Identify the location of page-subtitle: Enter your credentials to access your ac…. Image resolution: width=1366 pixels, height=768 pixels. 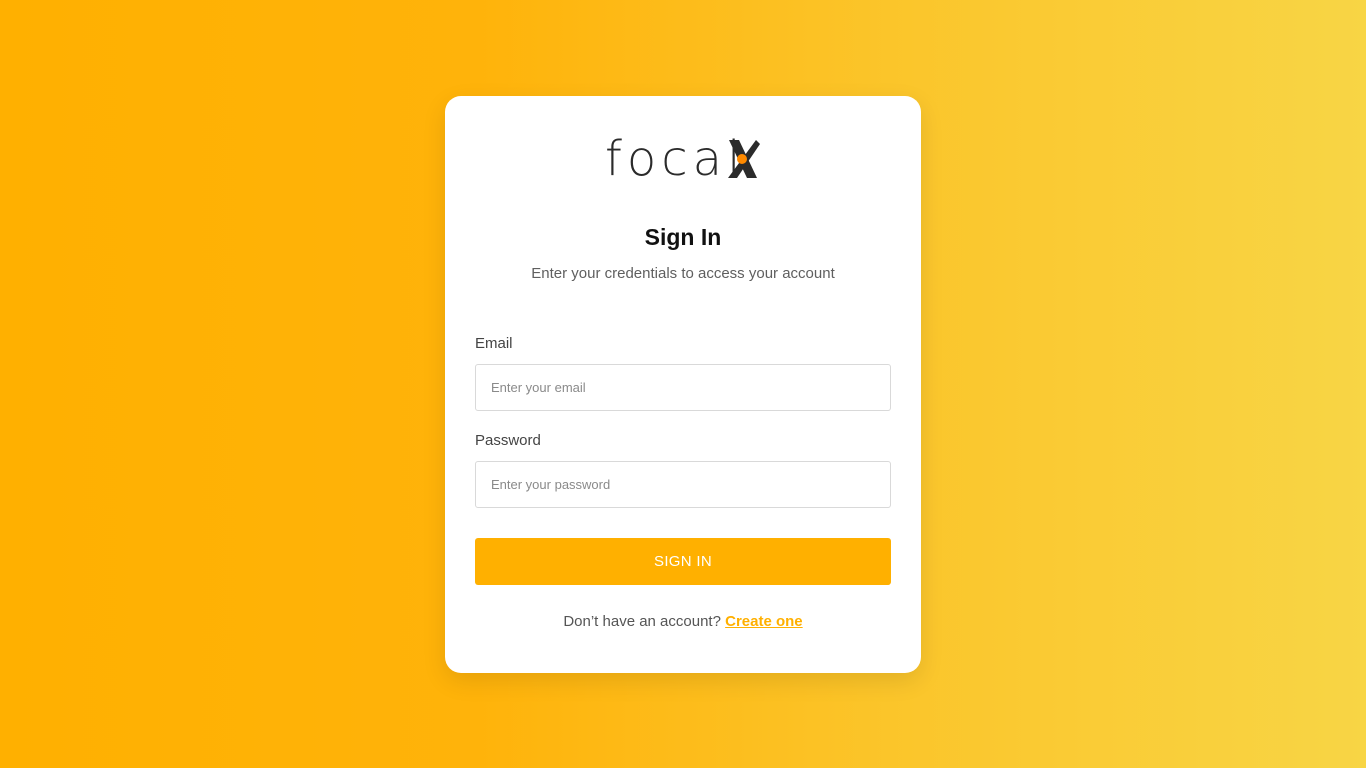
(683, 273).